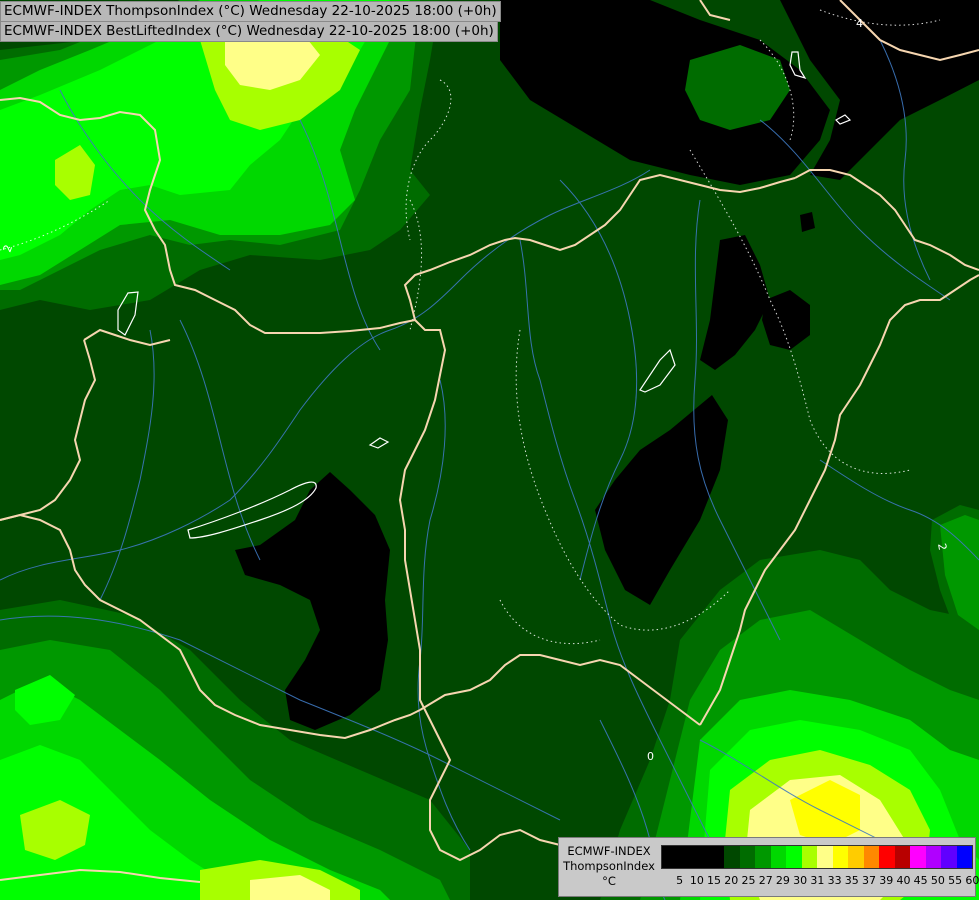 The width and height of the screenshot is (979, 900). I want to click on legend-tick: 37, so click(869, 880).